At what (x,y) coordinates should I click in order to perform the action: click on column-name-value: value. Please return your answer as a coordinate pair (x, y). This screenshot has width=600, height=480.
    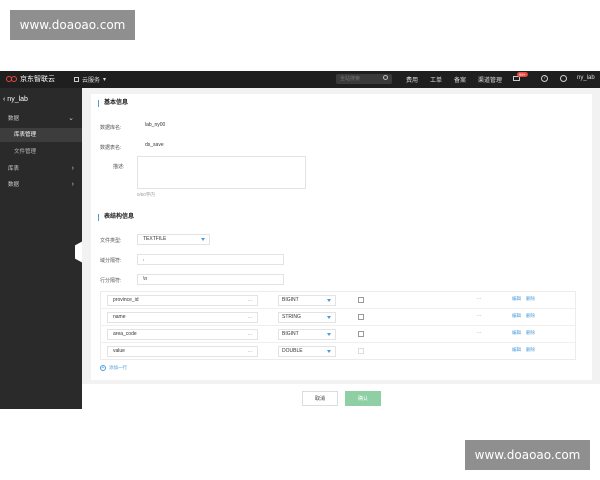
    Looking at the image, I should click on (119, 351).